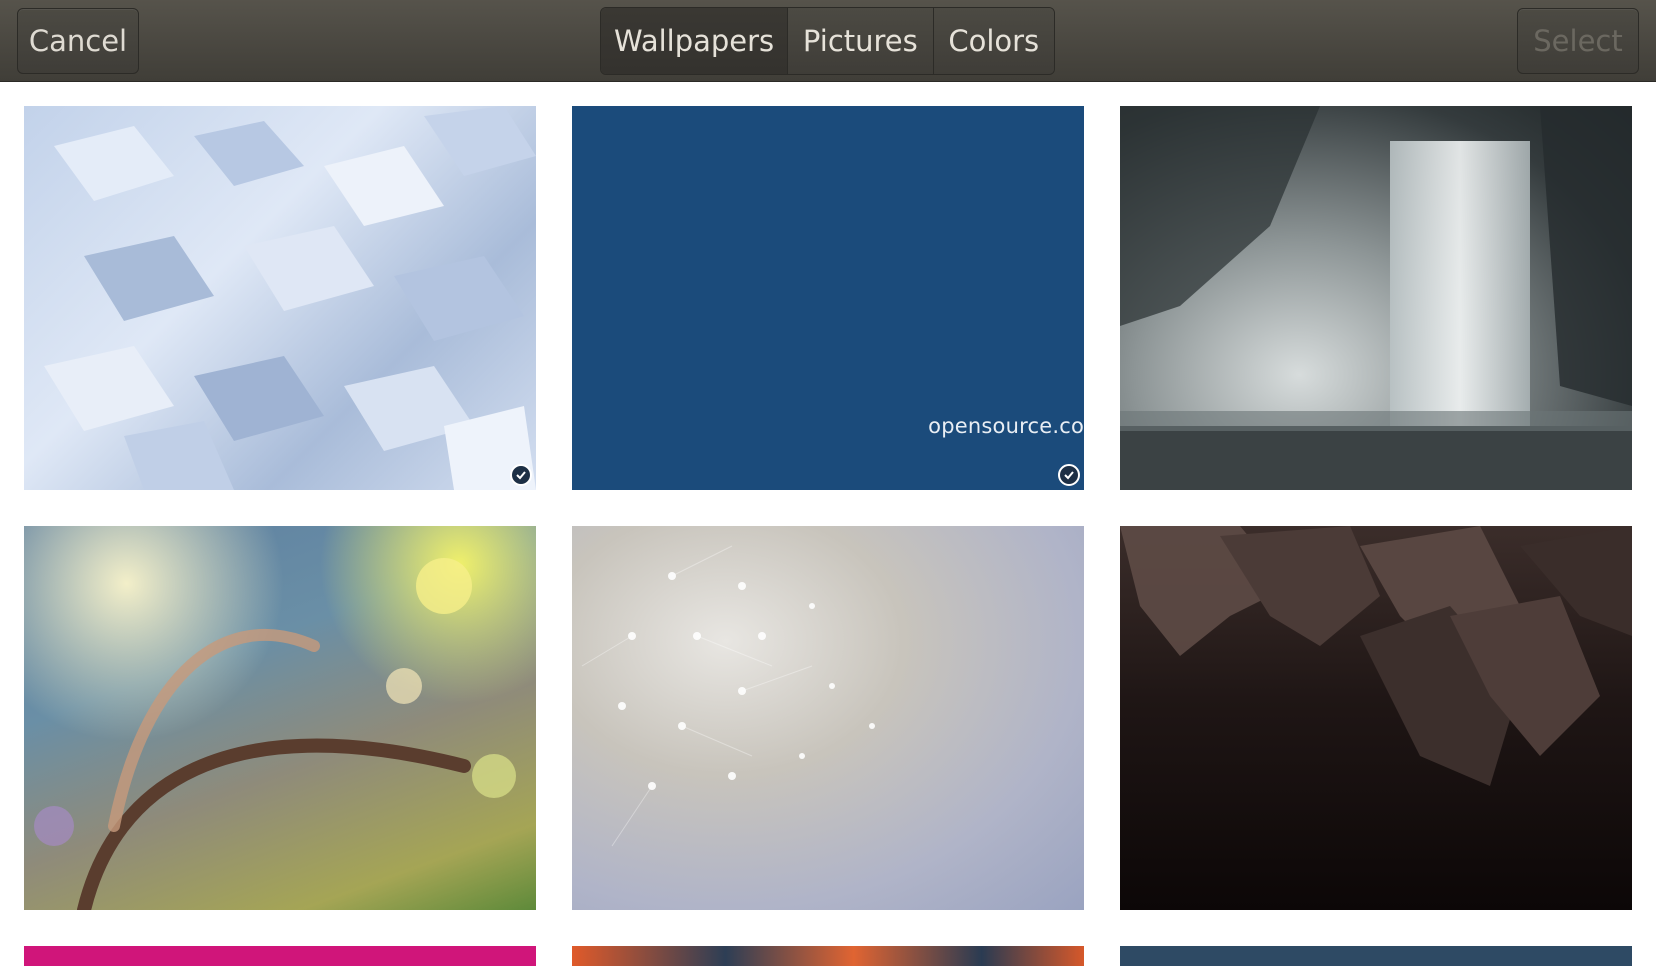  Describe the element at coordinates (280, 956) in the screenshot. I see `wallpaper-thumbnail-magenta` at that location.